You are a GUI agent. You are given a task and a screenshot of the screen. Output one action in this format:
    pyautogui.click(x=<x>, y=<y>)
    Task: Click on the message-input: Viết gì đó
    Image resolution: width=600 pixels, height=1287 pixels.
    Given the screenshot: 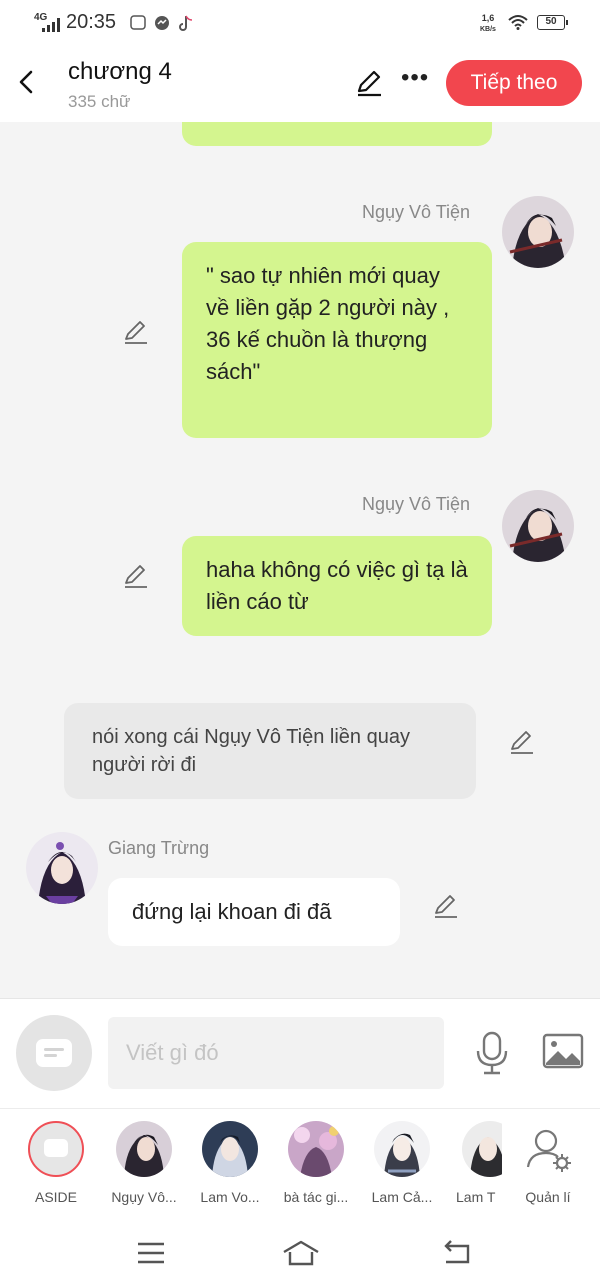 What is the action you would take?
    pyautogui.click(x=276, y=1053)
    